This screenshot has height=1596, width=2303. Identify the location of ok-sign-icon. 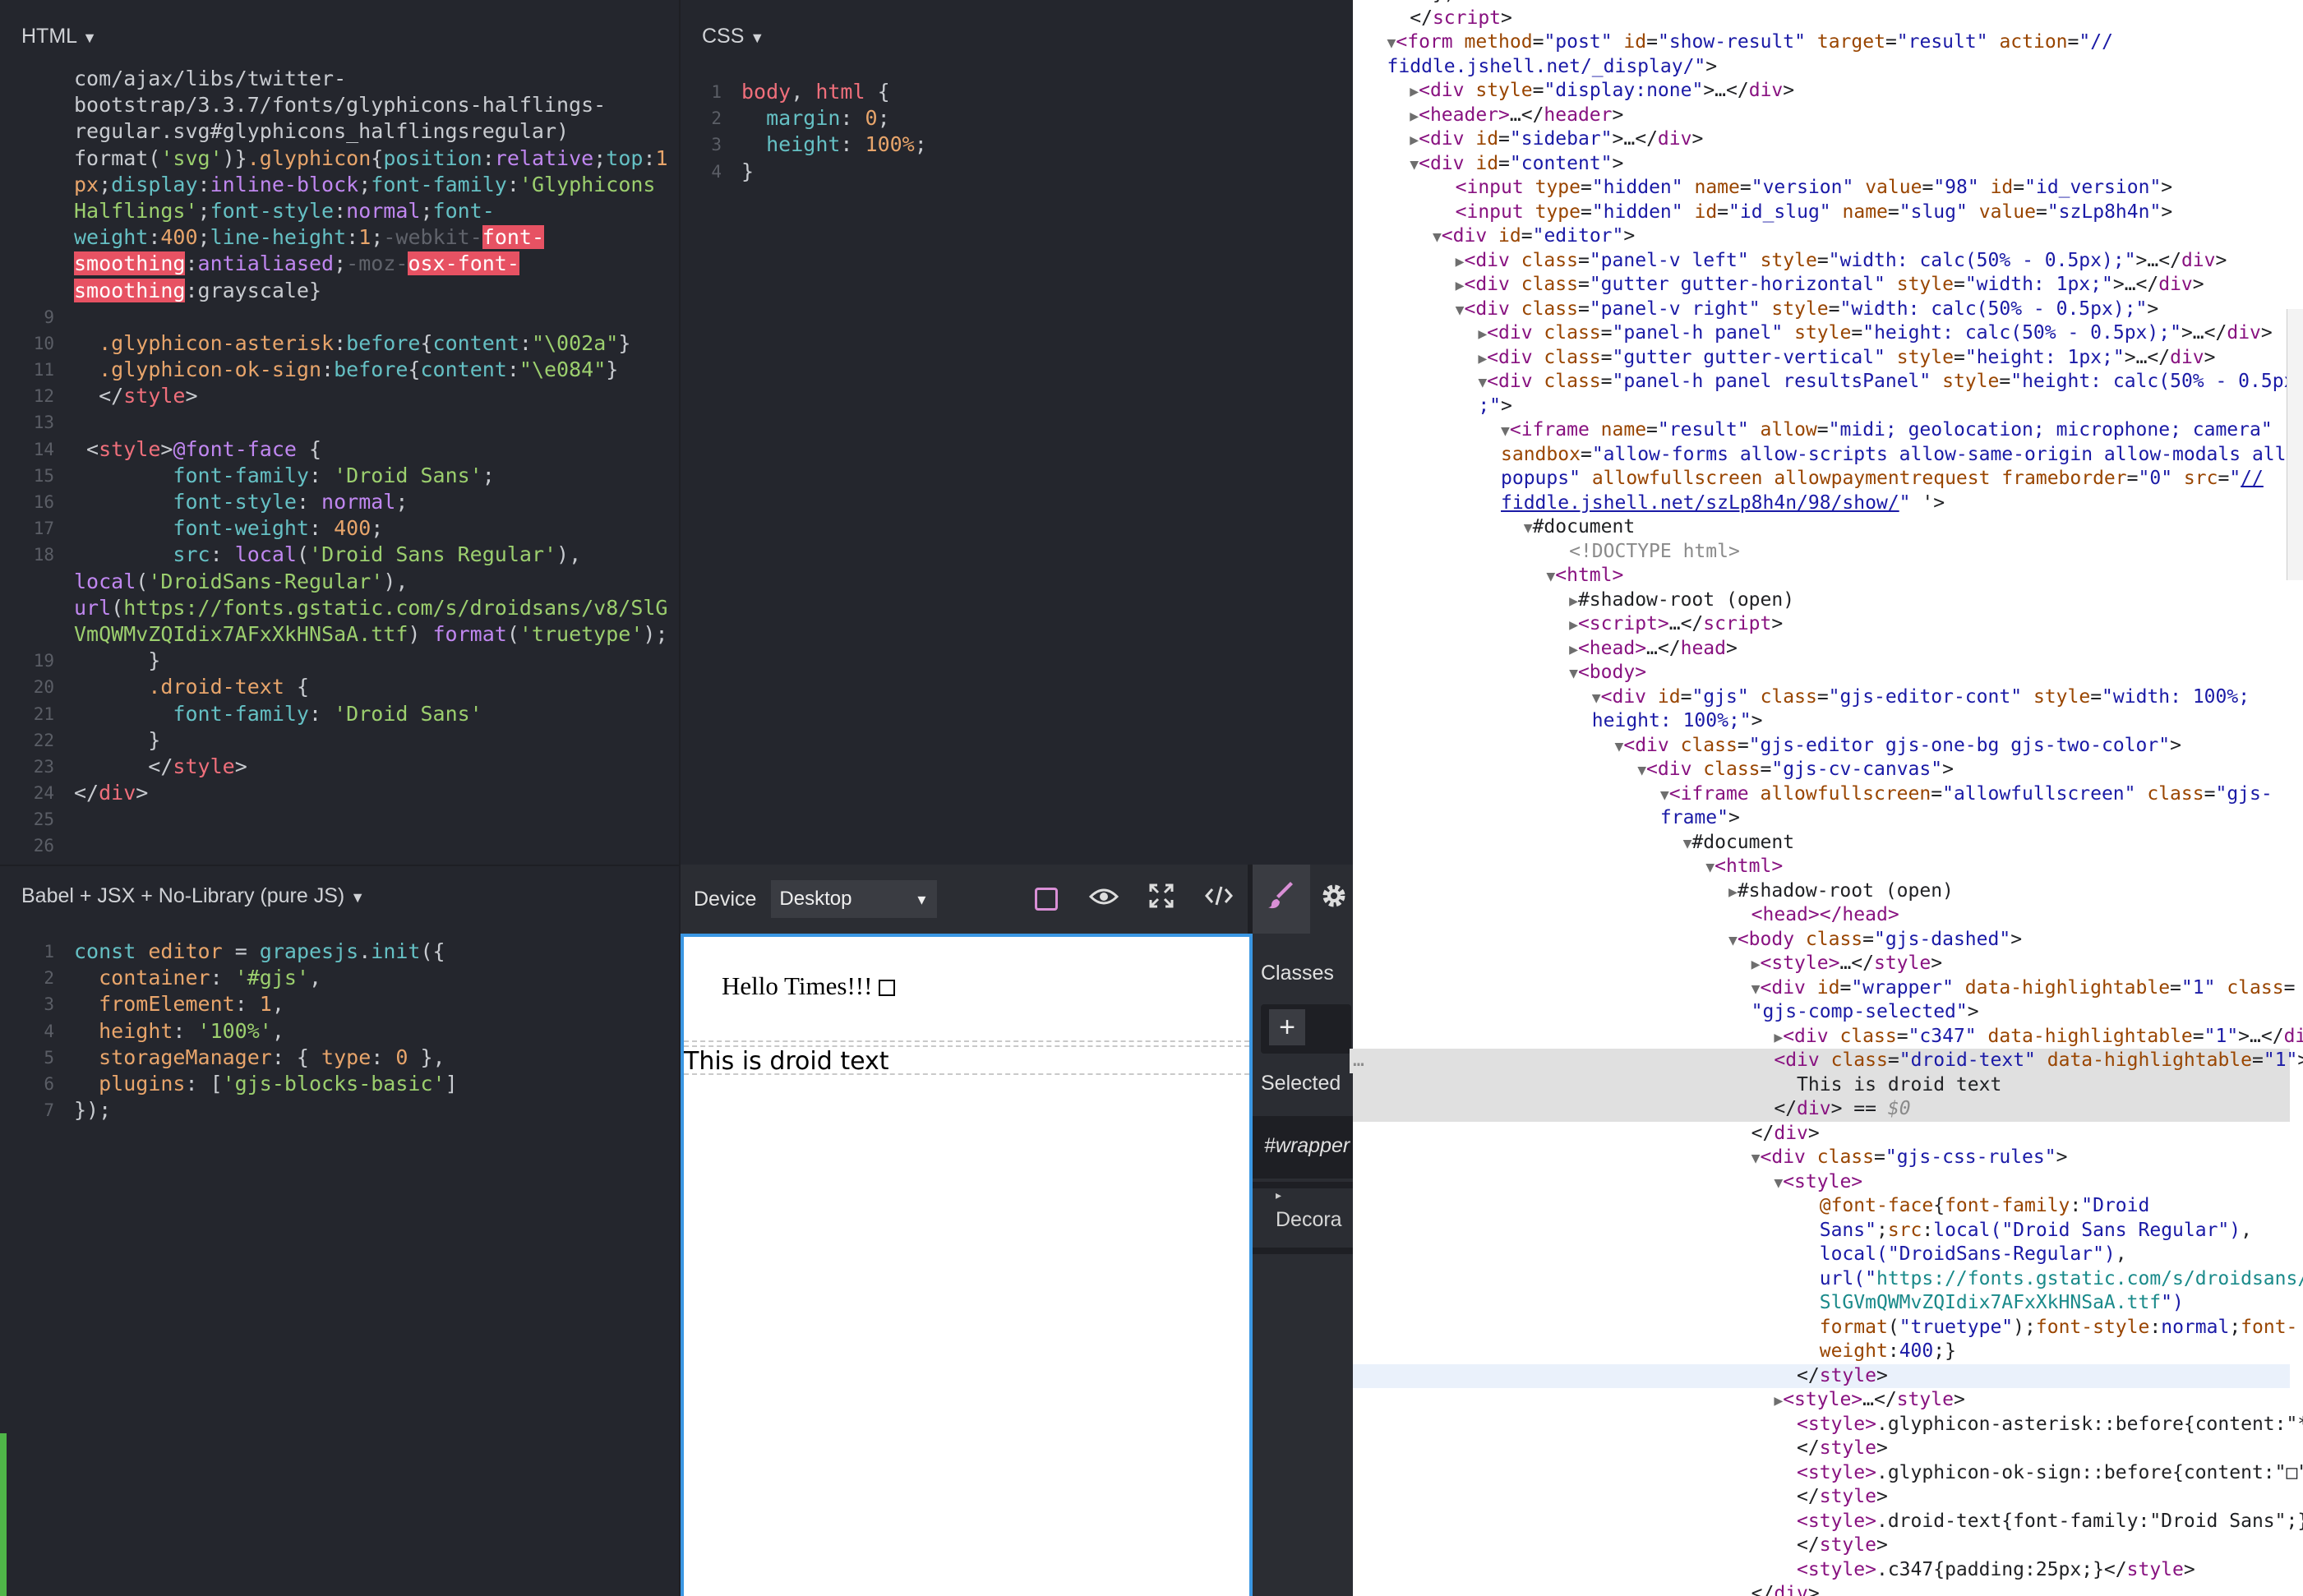
(887, 988).